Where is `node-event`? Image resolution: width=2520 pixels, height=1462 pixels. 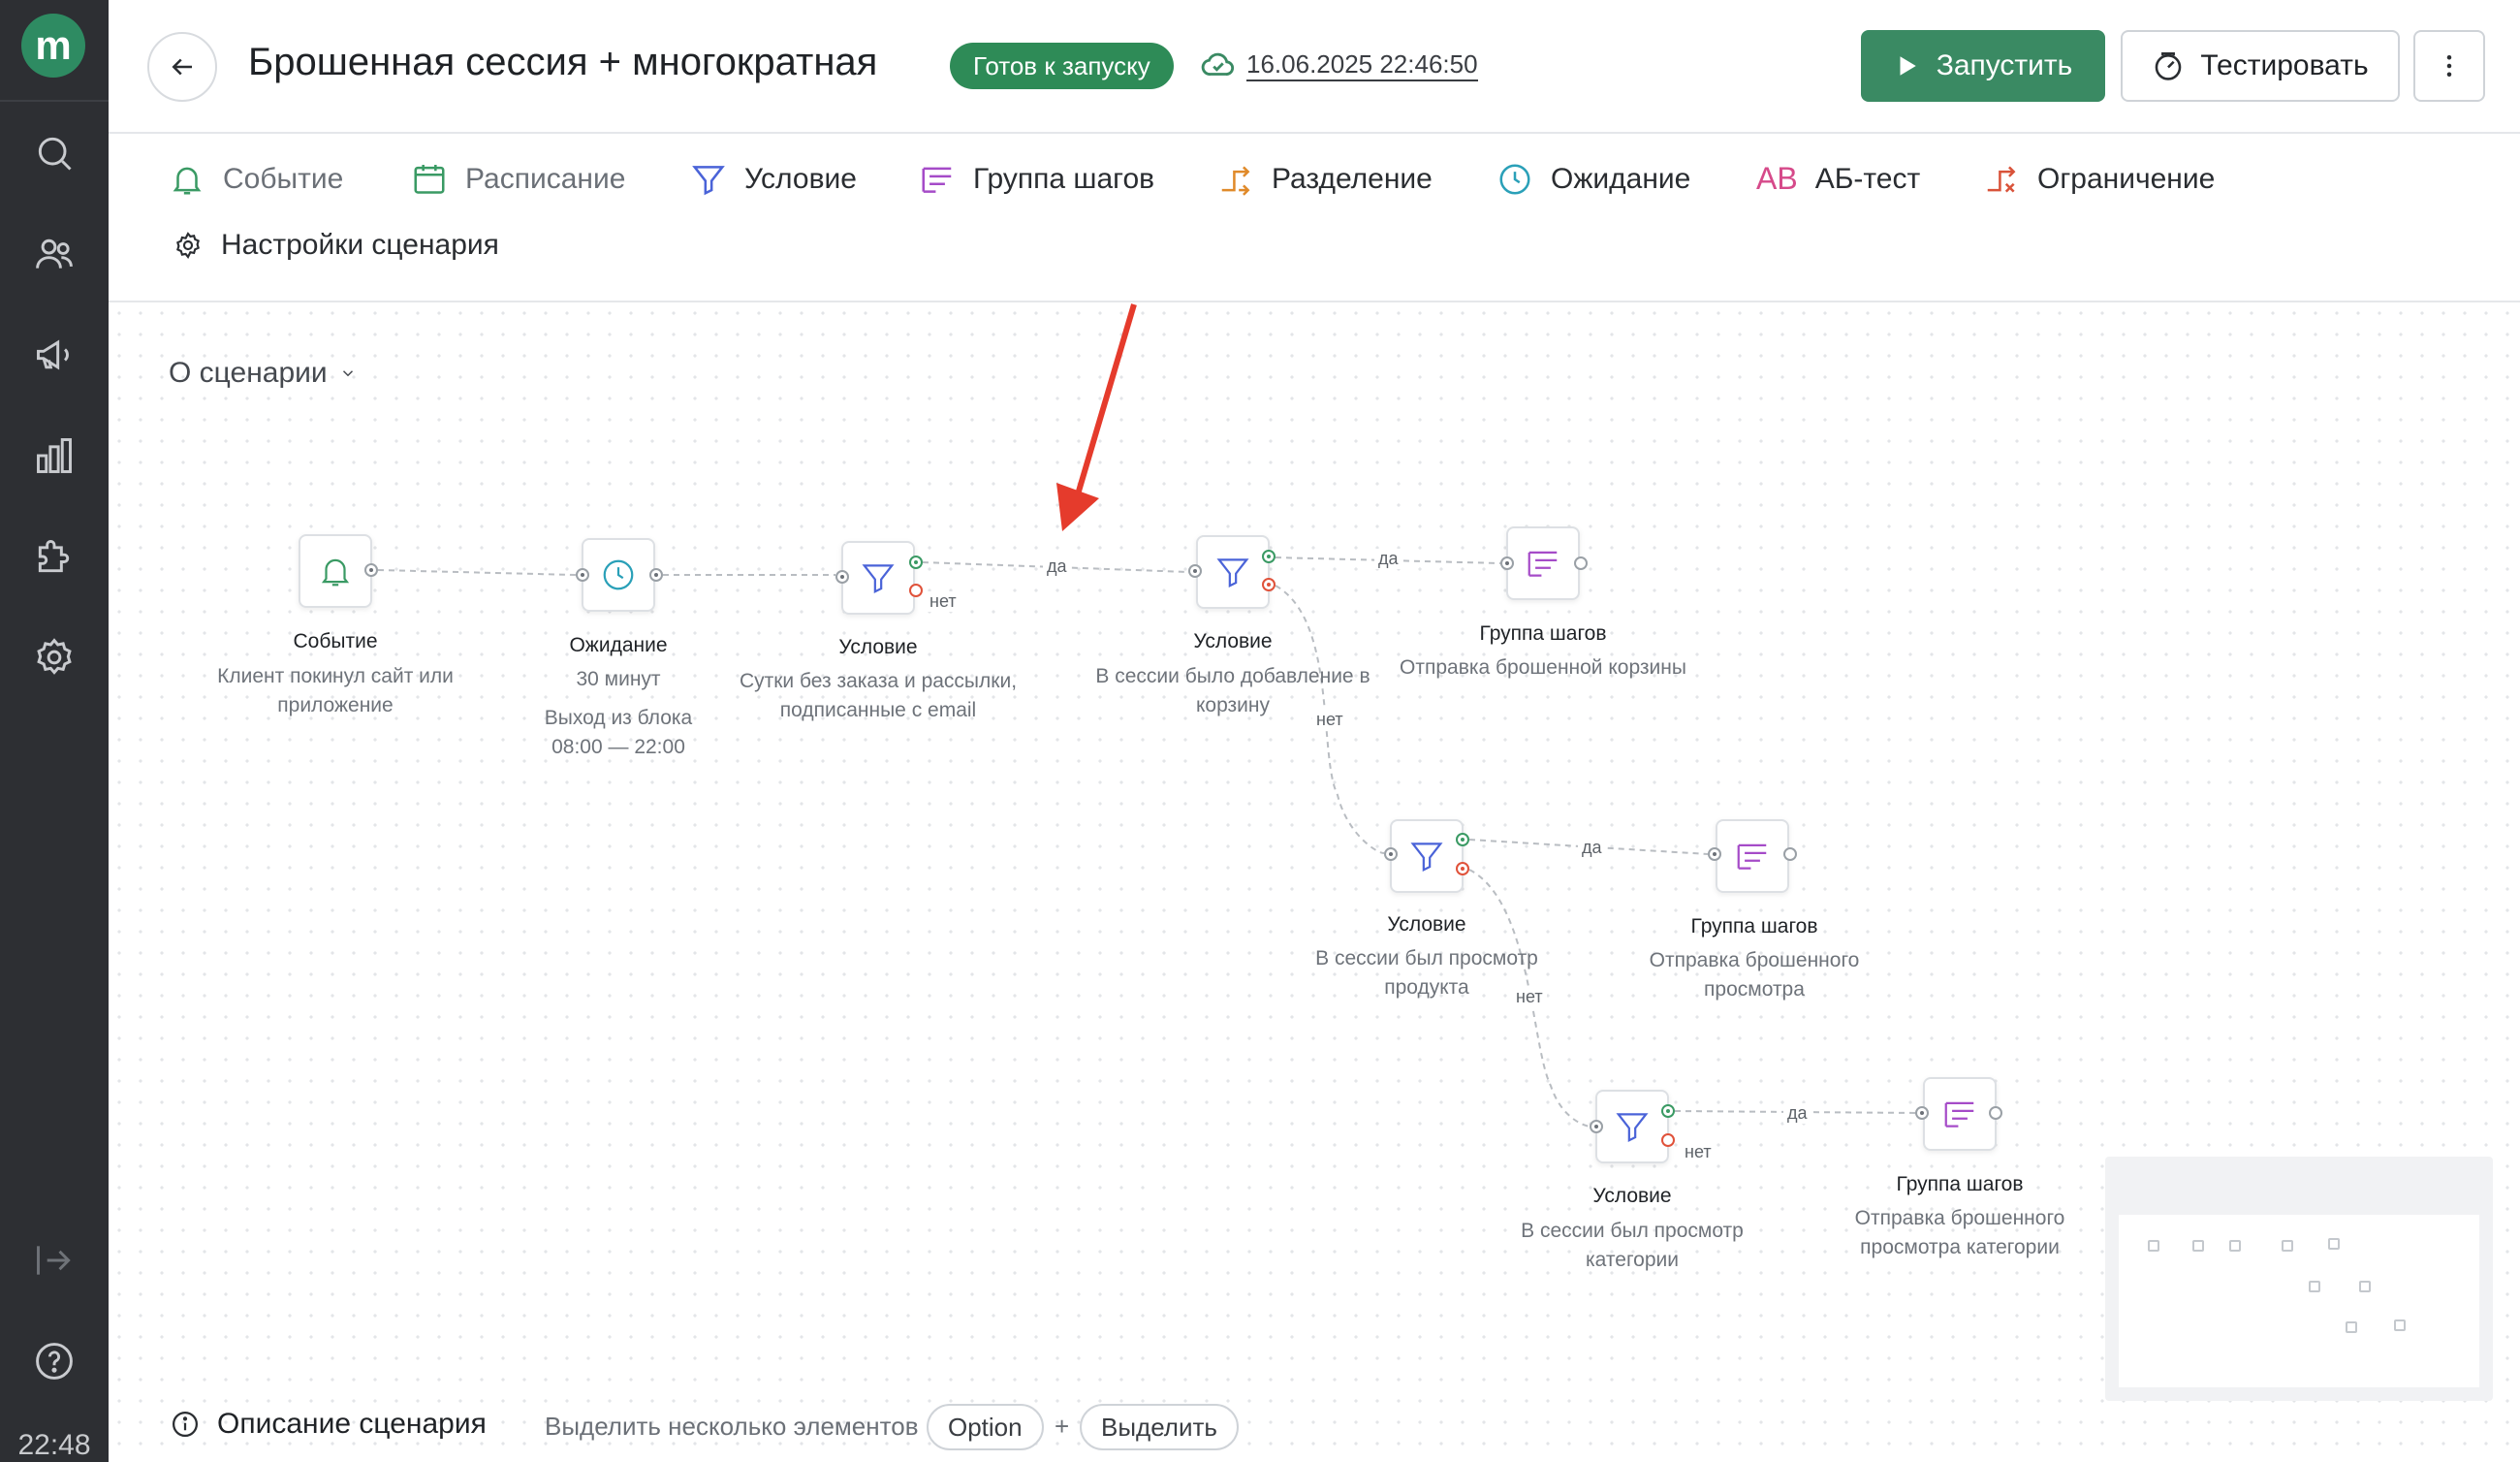 node-event is located at coordinates (335, 571).